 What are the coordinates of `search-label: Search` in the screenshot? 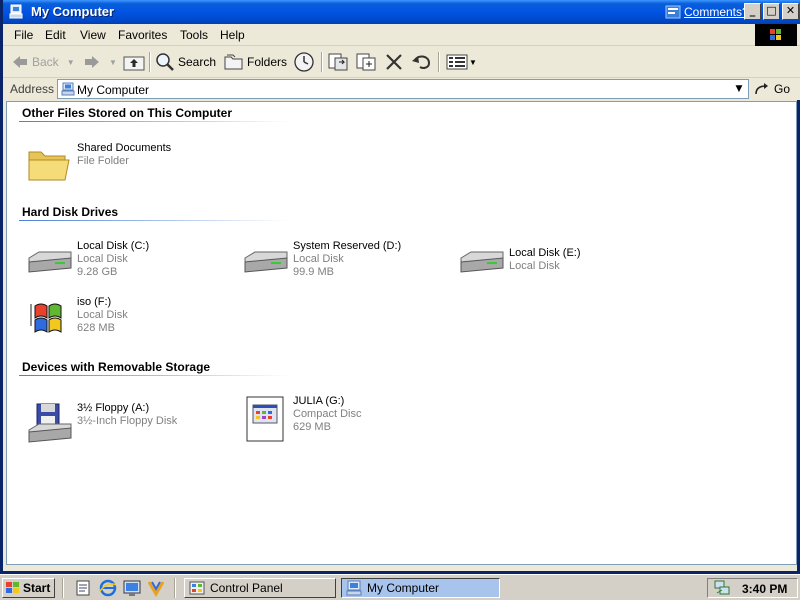 It's located at (197, 62).